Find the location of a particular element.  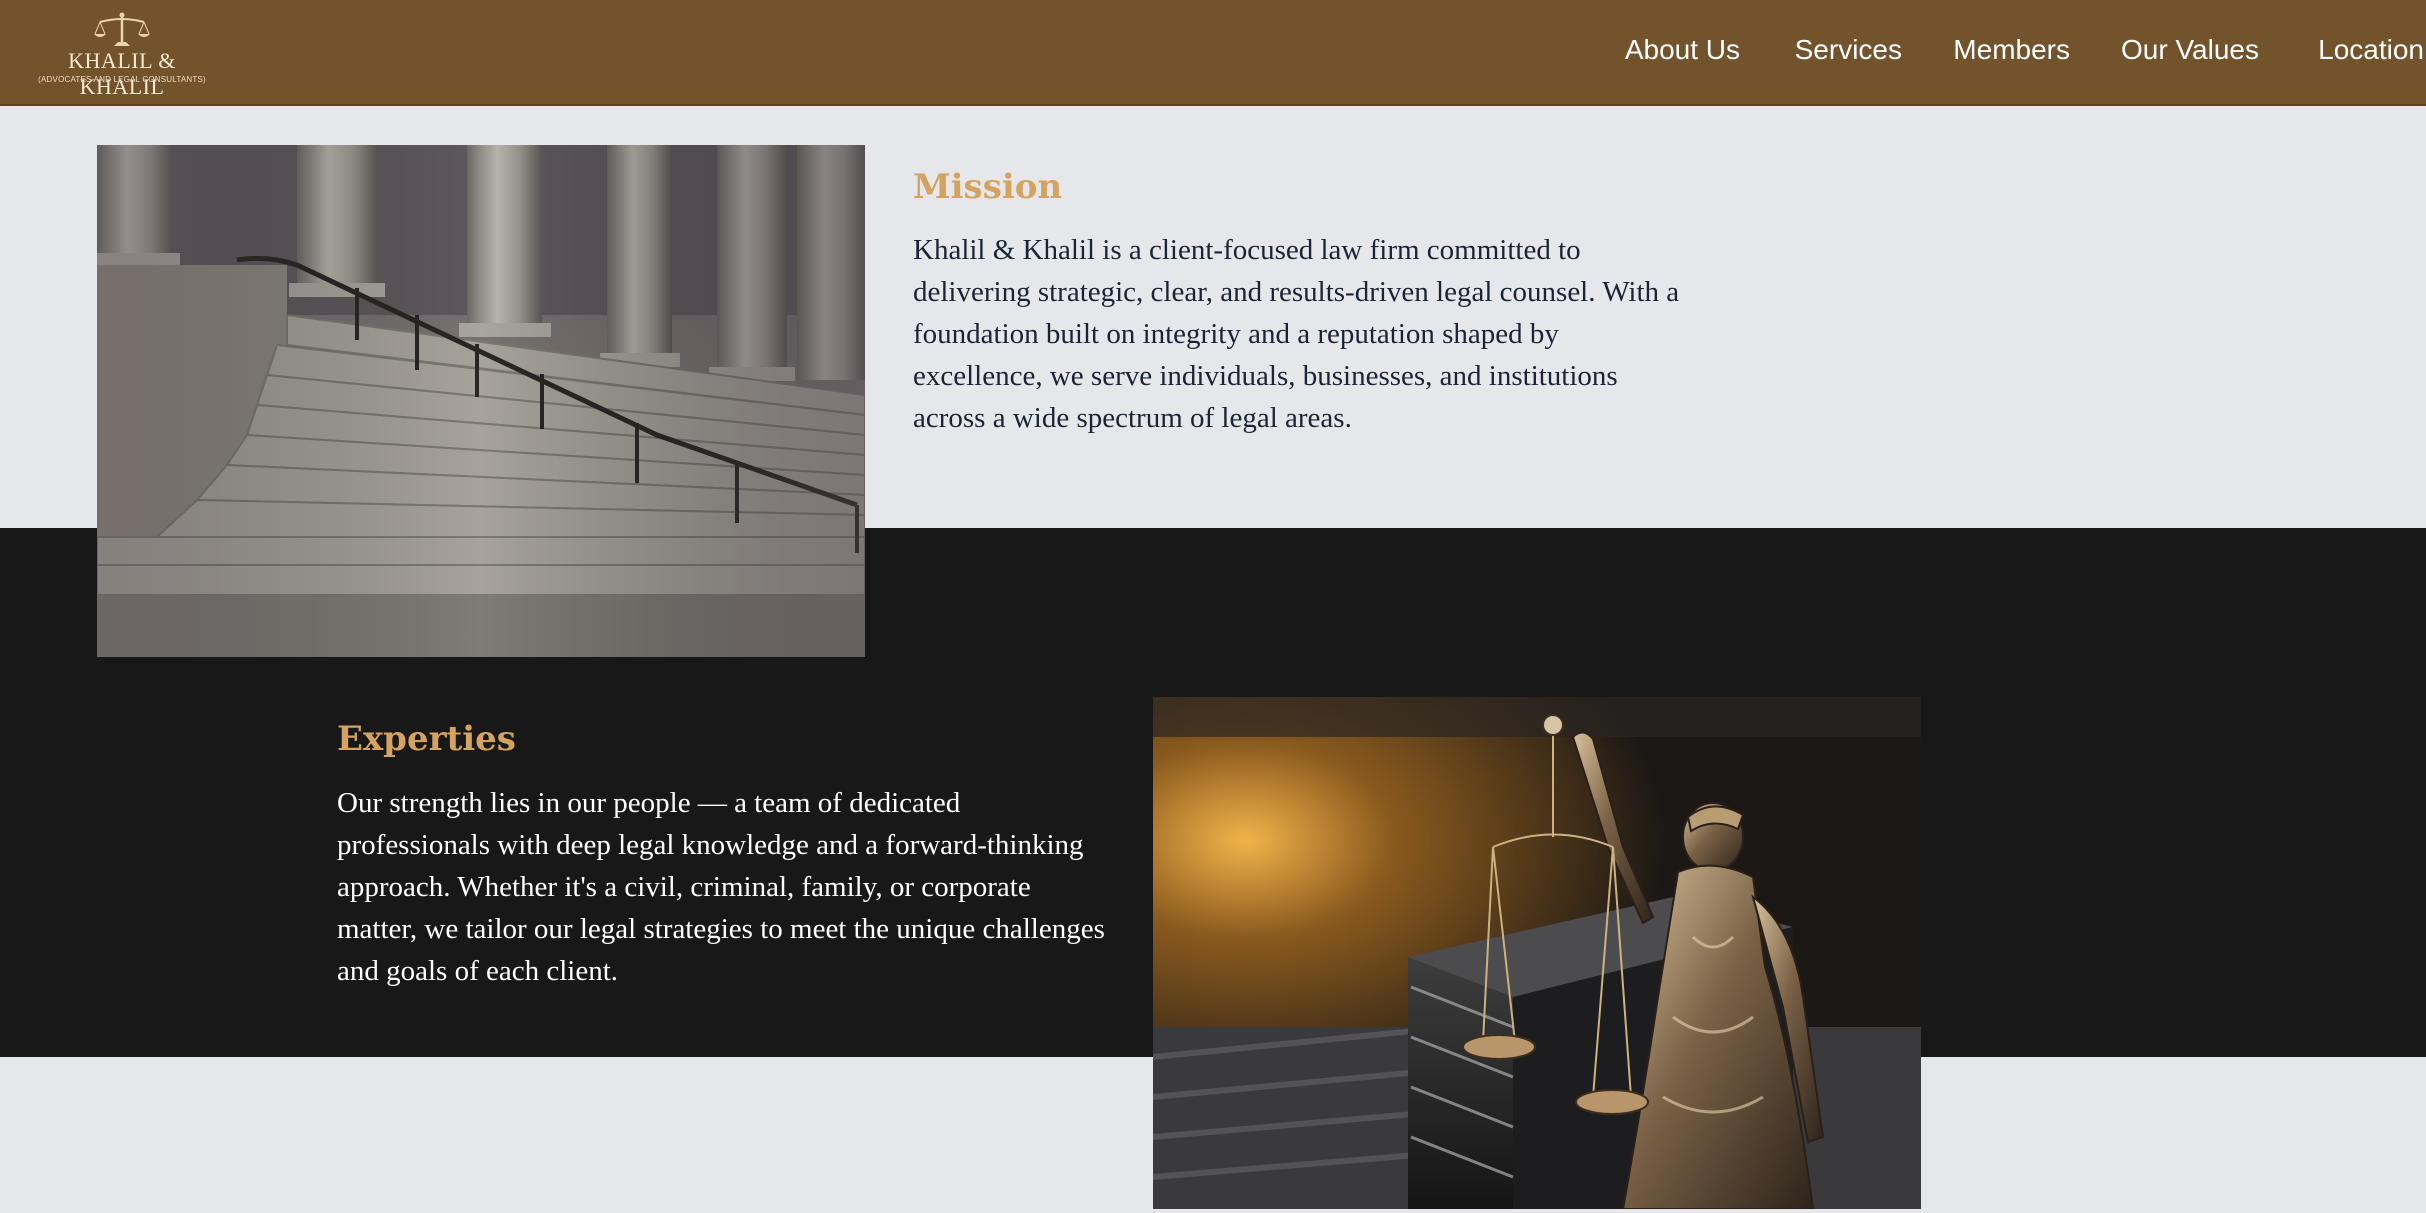

lady-justice-image is located at coordinates (1537, 953).